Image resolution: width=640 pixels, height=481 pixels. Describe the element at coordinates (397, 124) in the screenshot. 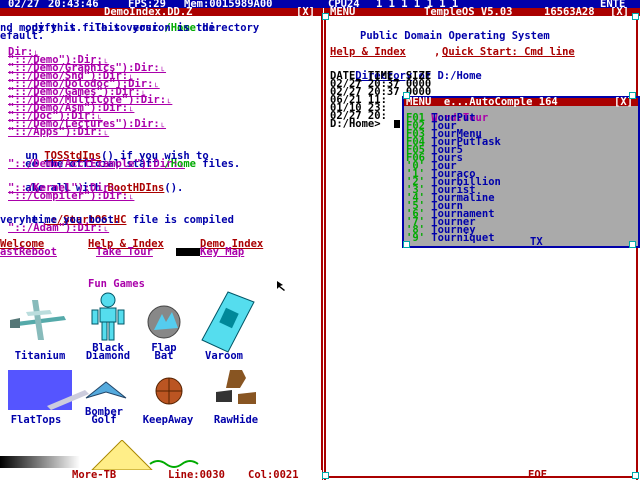

I see `prompt-cursor` at that location.